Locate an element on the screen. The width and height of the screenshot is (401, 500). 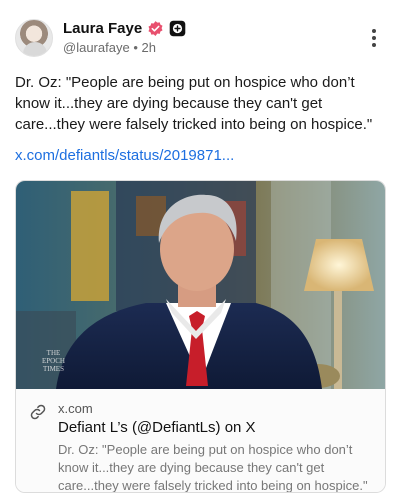
watermark-line: EPOCH is located at coordinates (53, 361).